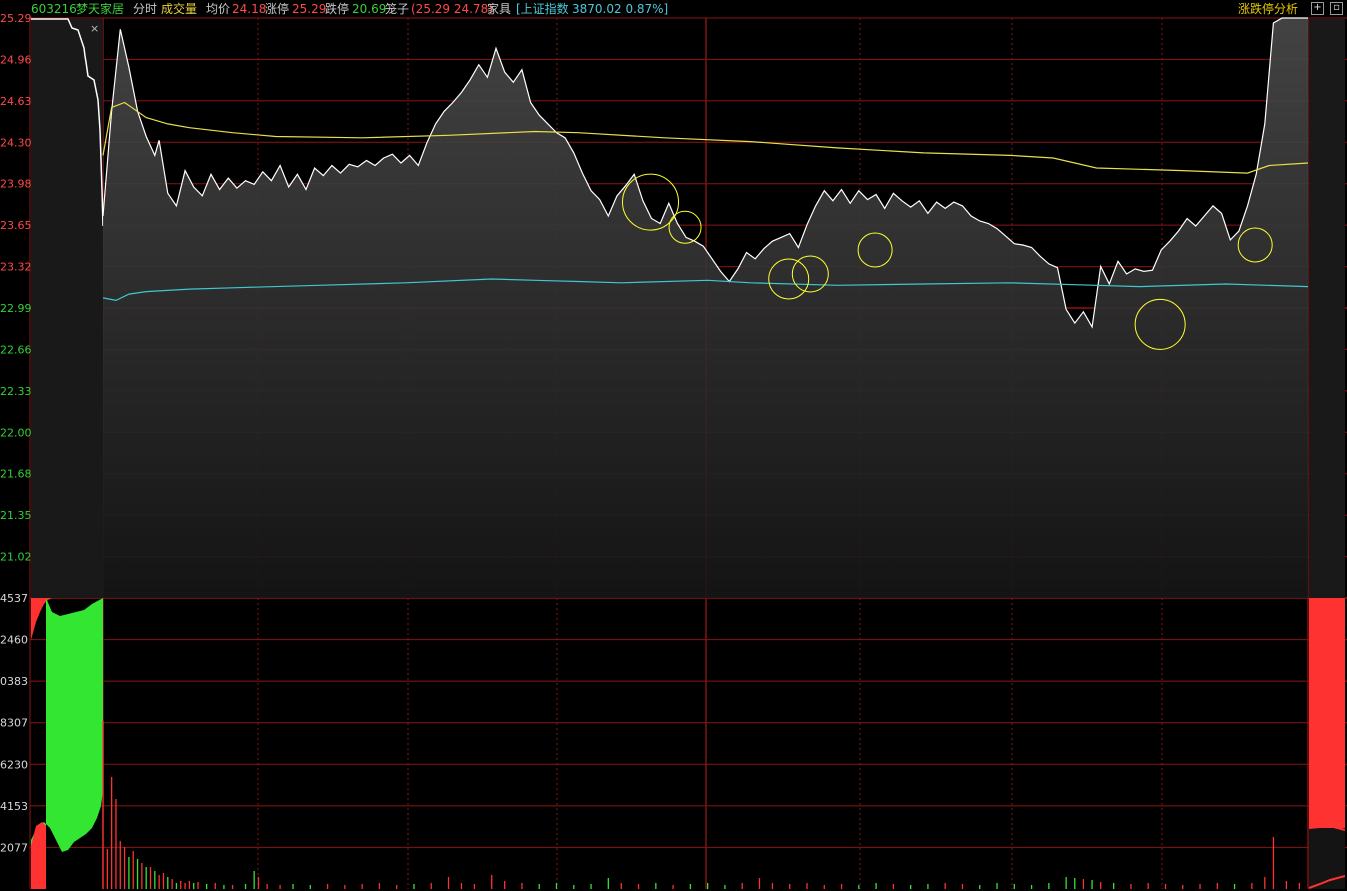  Describe the element at coordinates (14, 598) in the screenshot. I see `volume-axis-tick: 4537` at that location.